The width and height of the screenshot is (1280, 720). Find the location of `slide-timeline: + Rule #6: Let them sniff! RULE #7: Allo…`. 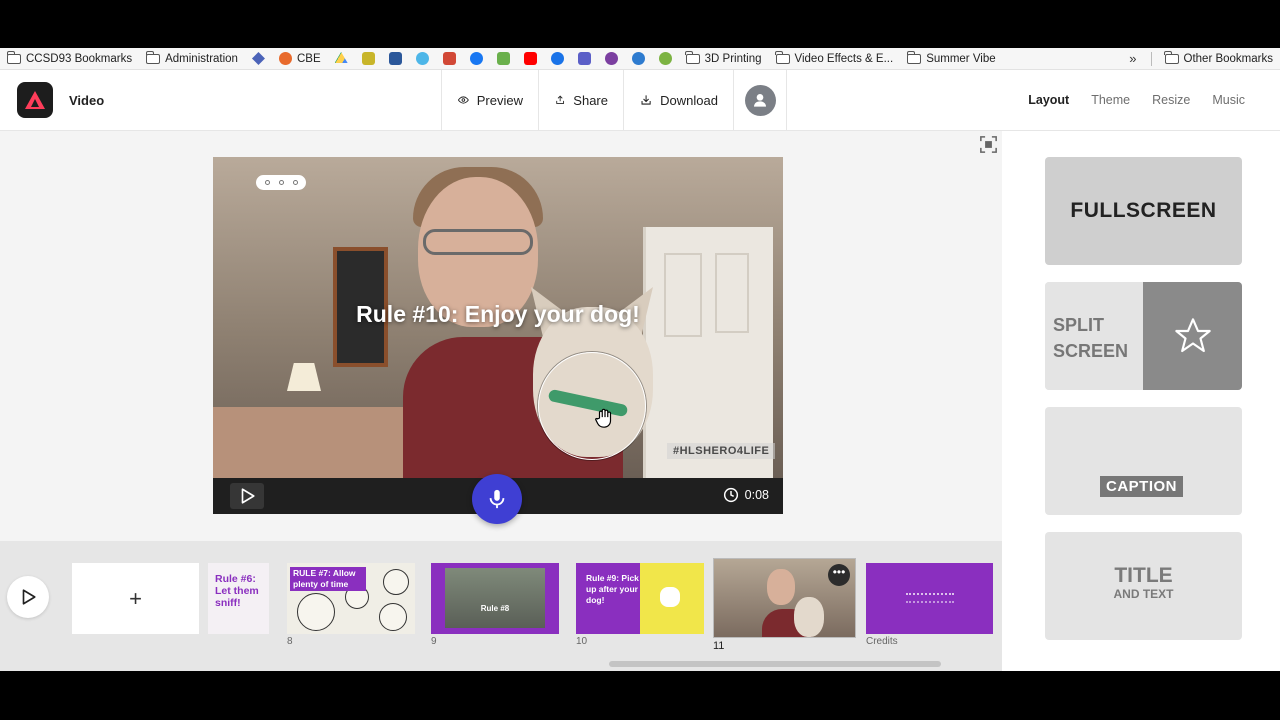

slide-timeline: + Rule #6: Let them sniff! RULE #7: Allo… is located at coordinates (501, 606).